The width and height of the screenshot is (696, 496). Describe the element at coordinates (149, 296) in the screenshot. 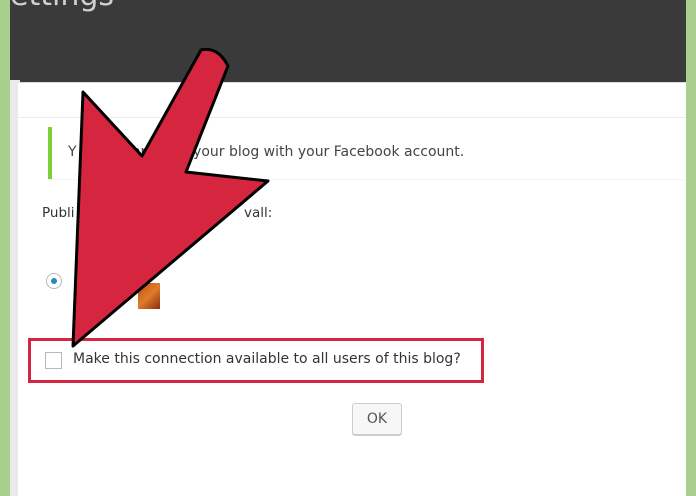

I see `facebook-avatar` at that location.